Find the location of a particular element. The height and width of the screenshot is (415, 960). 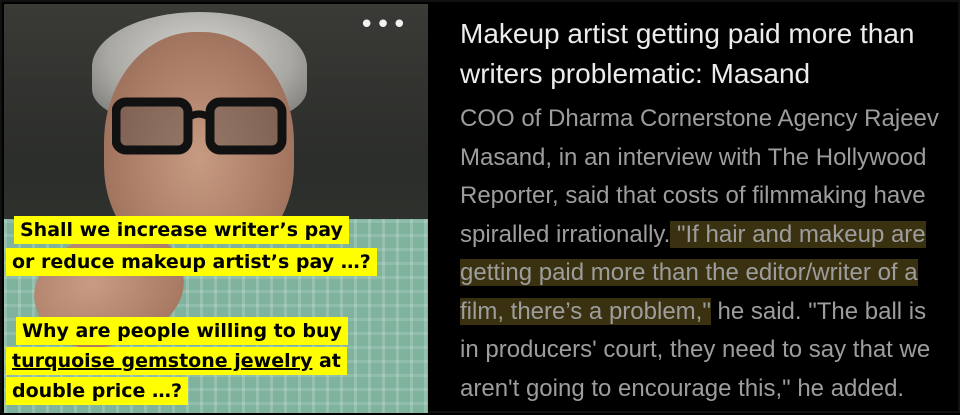

caption-q2-line1: Why are people willing to buy is located at coordinates (182, 331).